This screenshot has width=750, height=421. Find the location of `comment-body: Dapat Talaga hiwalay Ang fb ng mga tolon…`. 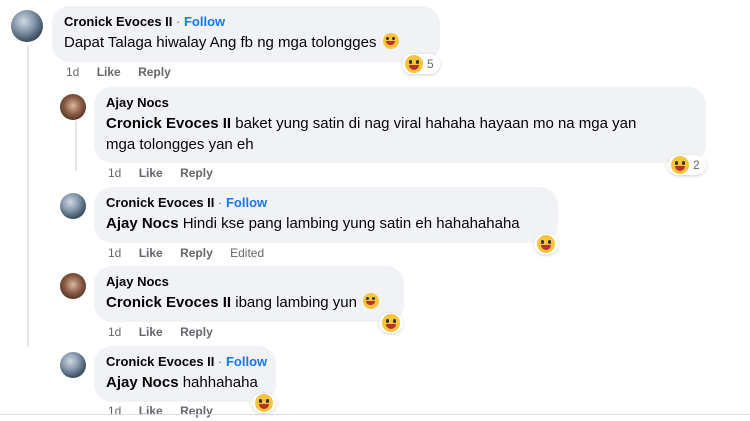

comment-body: Dapat Talaga hiwalay Ang fb ng mga tolon… is located at coordinates (220, 42).